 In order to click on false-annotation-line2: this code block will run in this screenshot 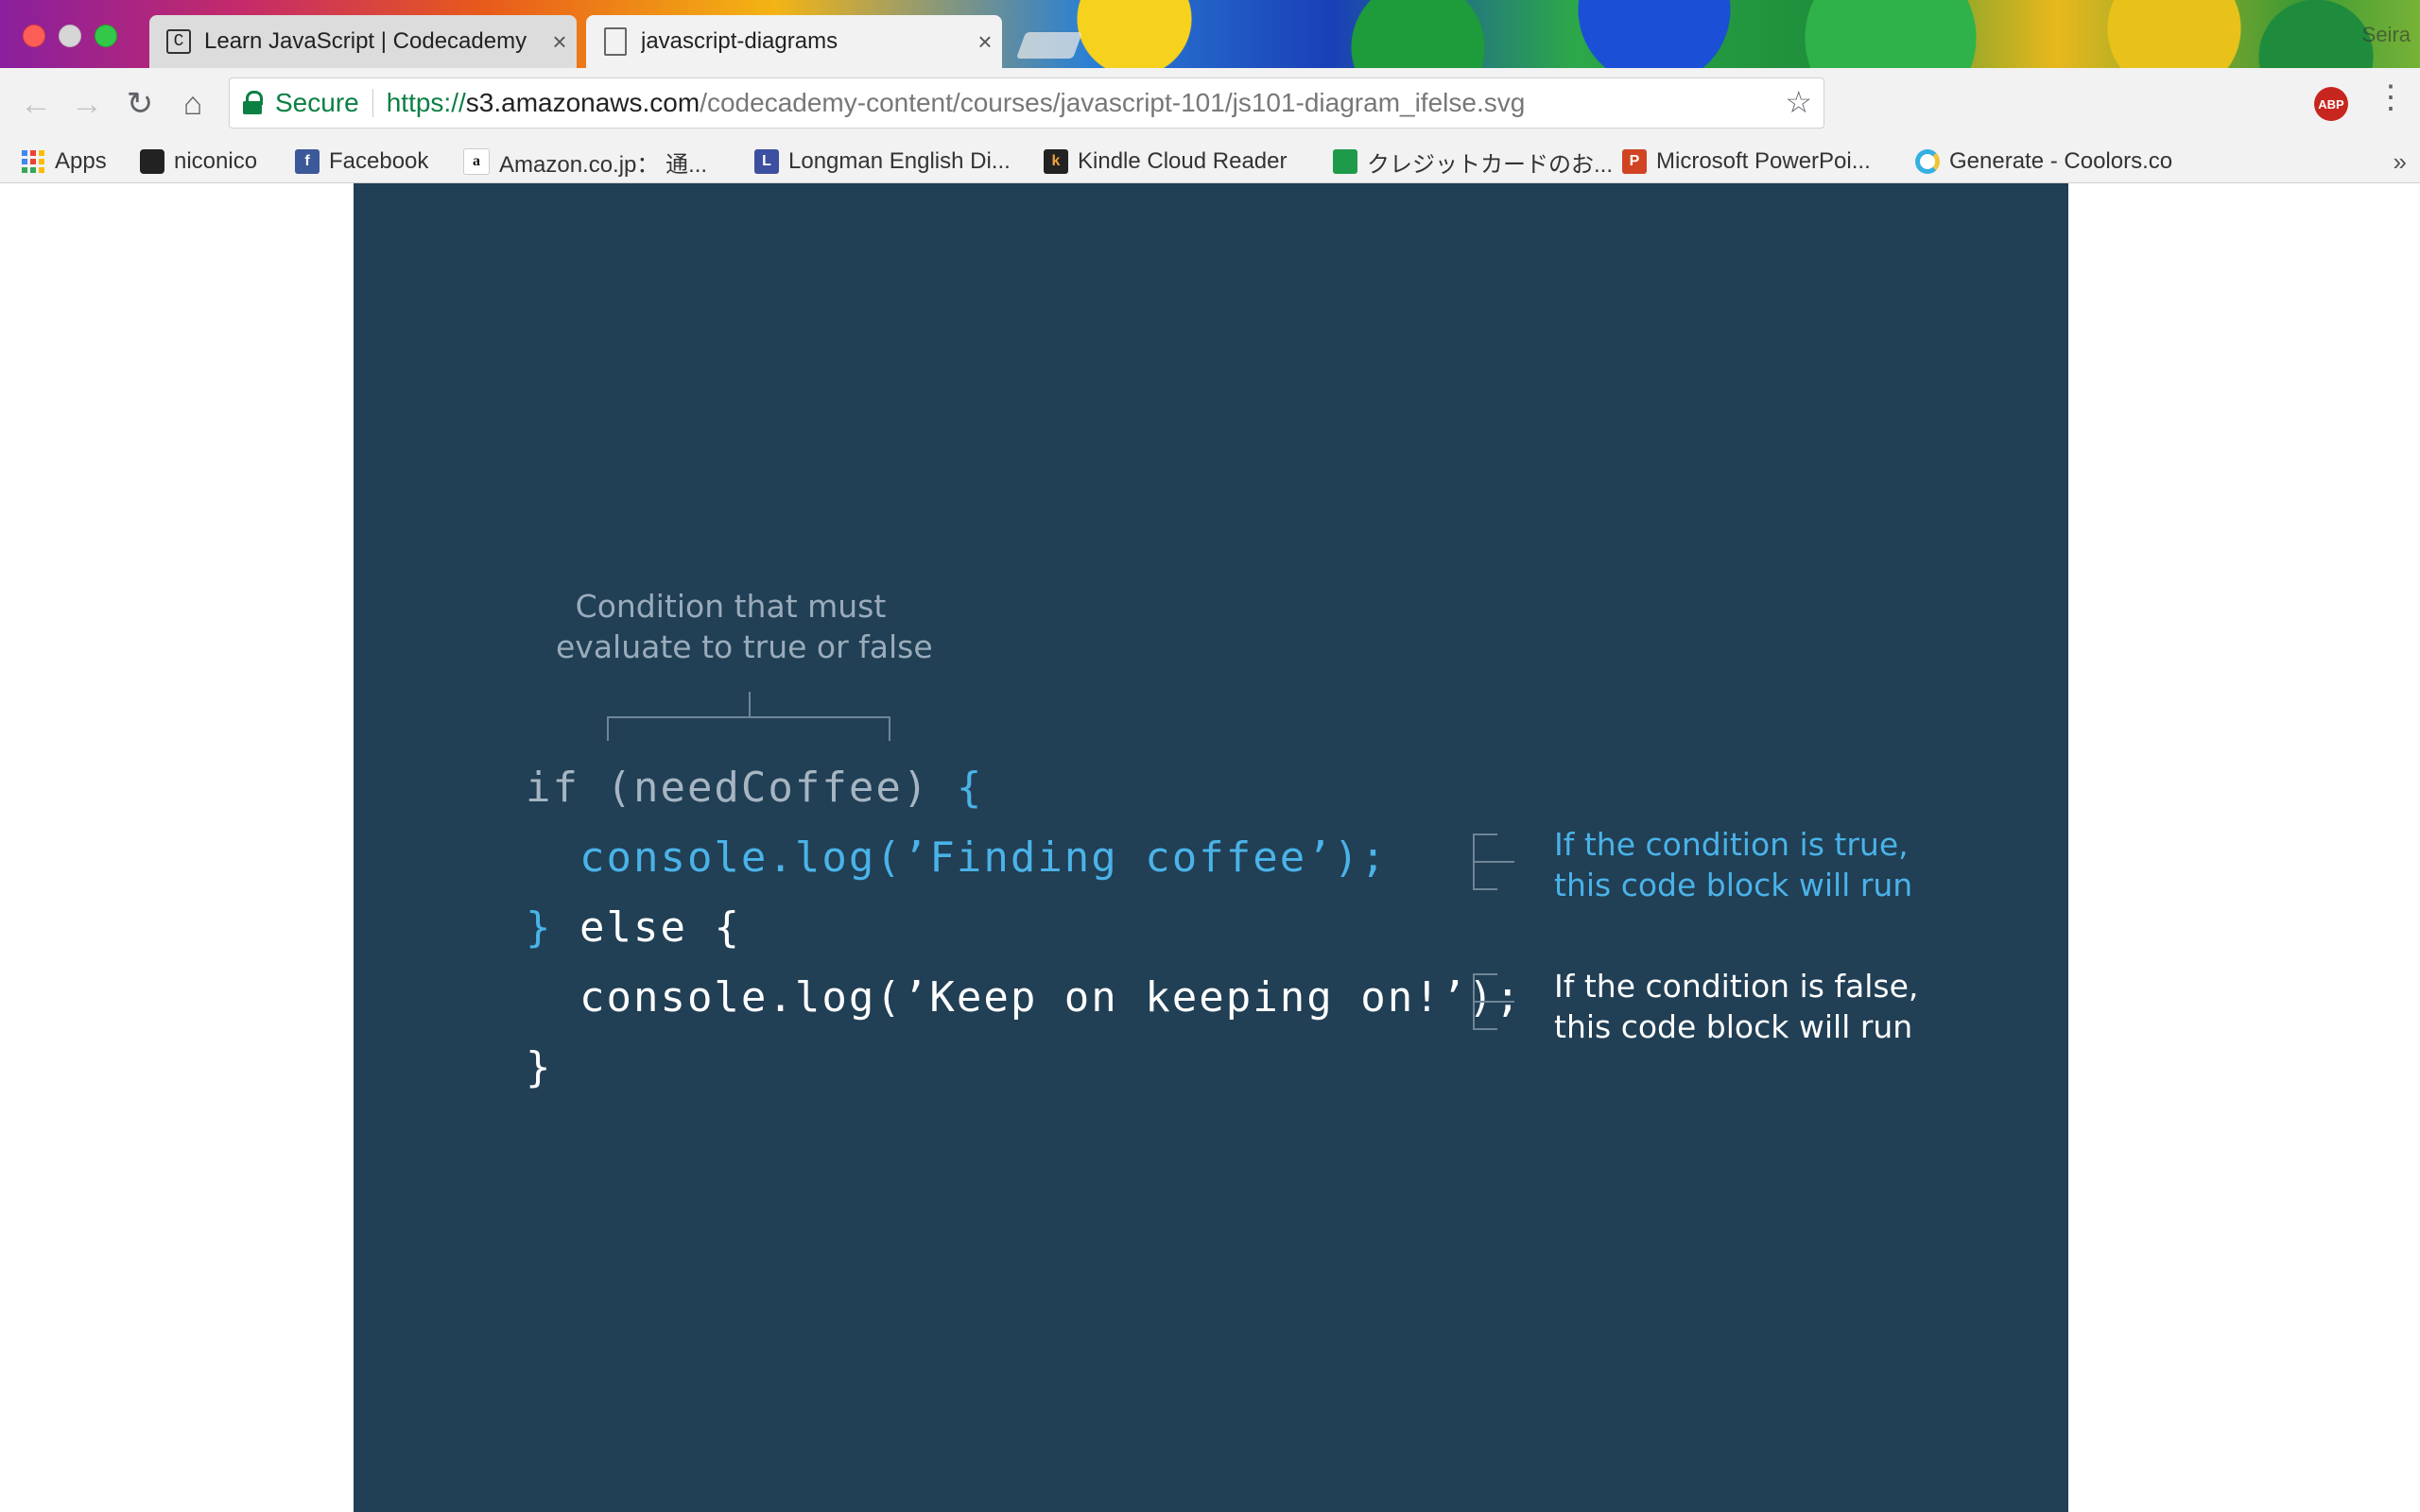, I will do `click(1733, 1026)`.